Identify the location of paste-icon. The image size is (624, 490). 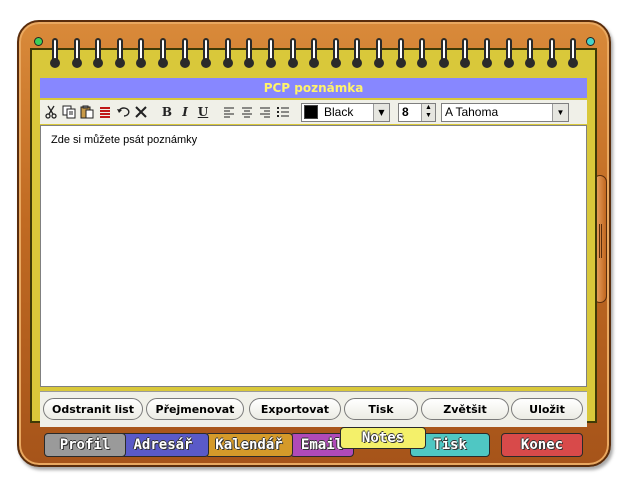
(87, 112).